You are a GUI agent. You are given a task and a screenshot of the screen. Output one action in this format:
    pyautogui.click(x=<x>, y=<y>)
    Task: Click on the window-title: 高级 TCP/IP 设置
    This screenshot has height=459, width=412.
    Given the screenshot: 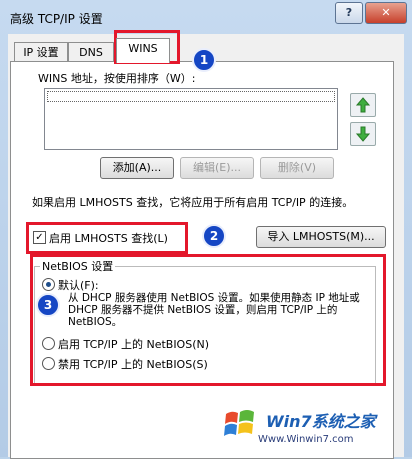 What is the action you would take?
    pyautogui.click(x=56, y=19)
    